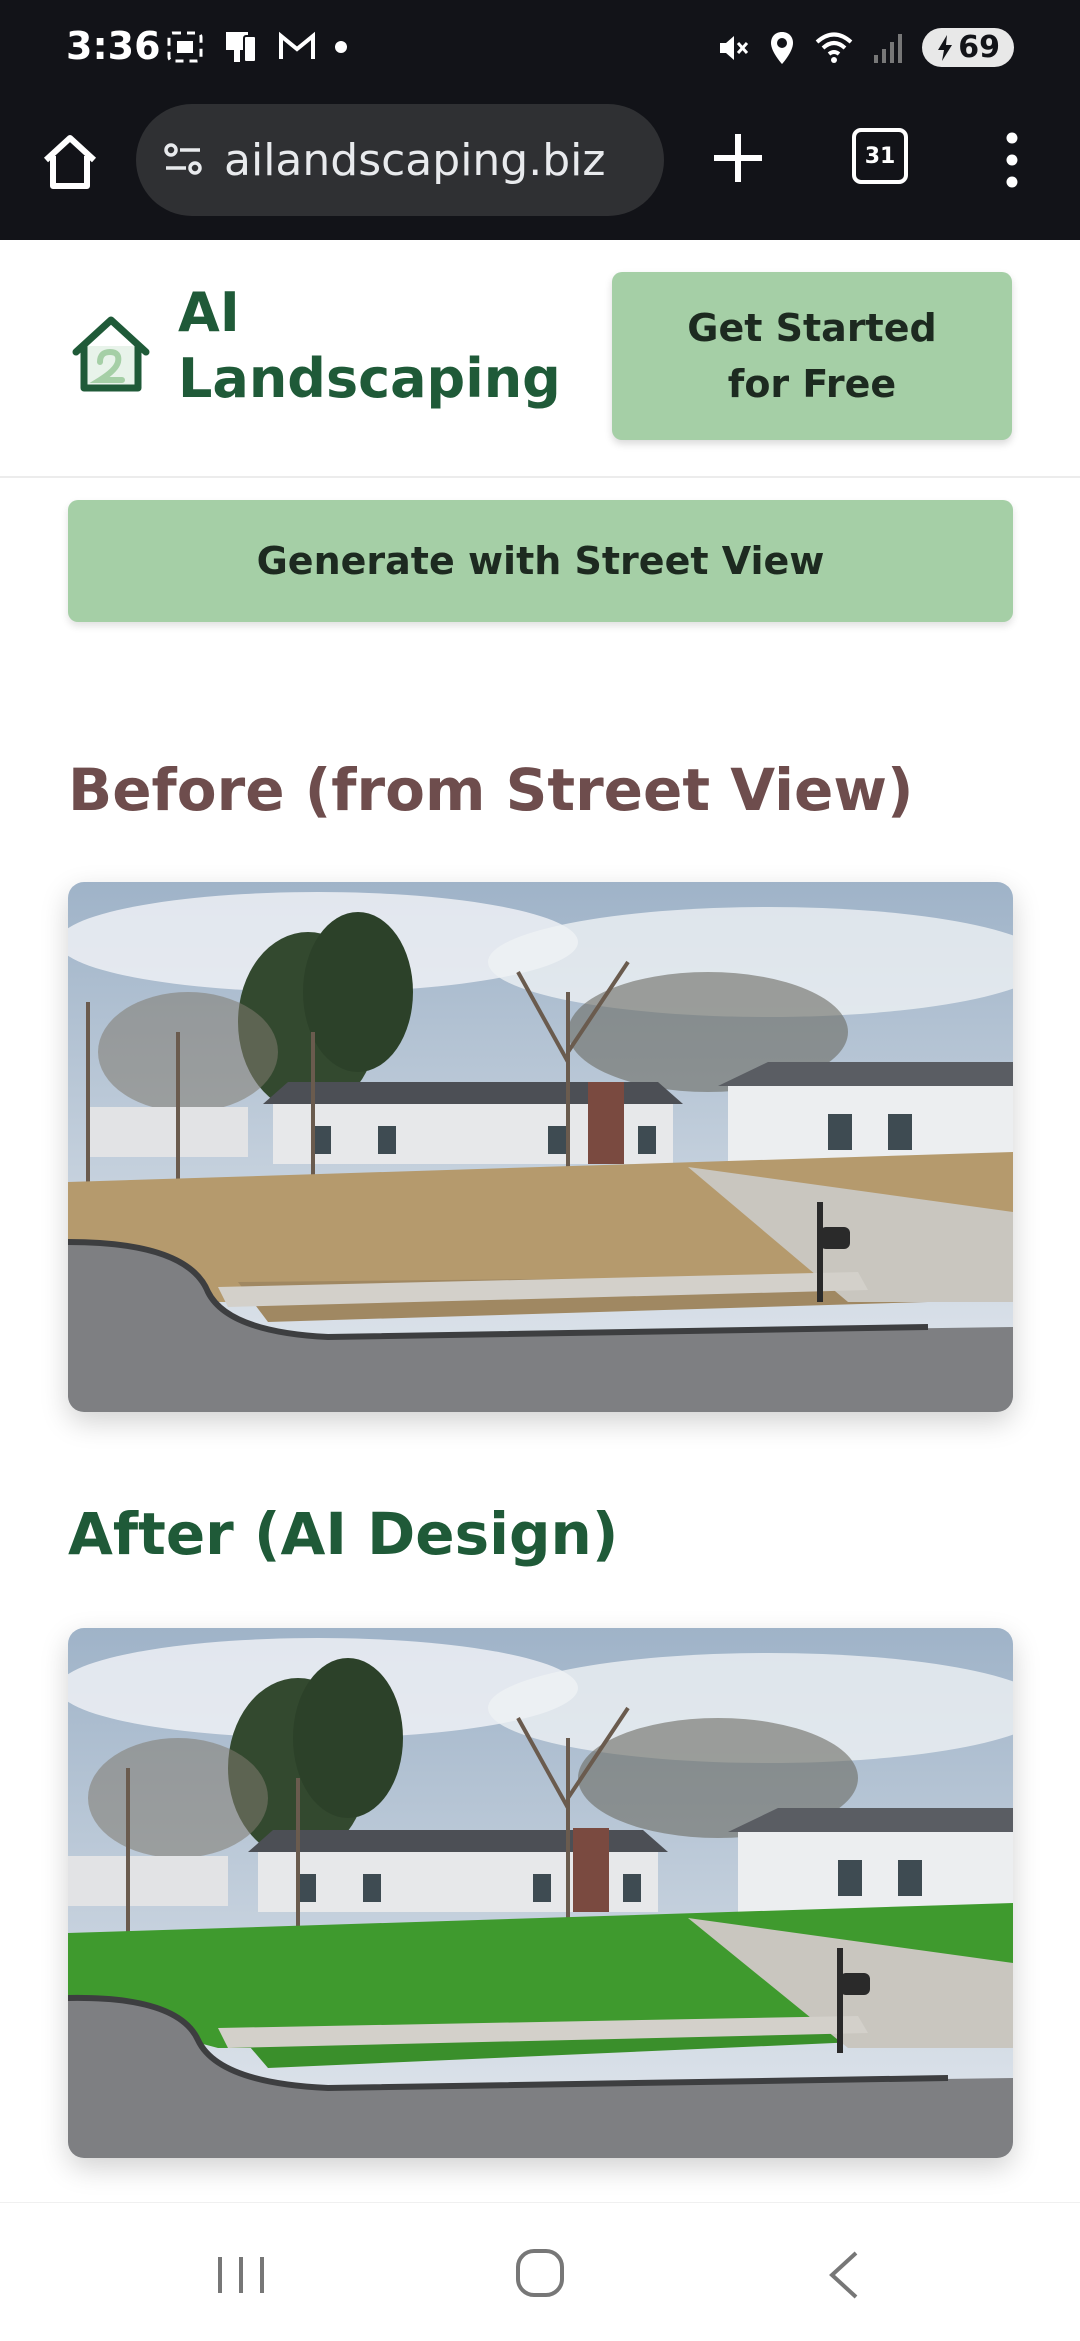  What do you see at coordinates (979, 47) in the screenshot?
I see `battery-level: 69` at bounding box center [979, 47].